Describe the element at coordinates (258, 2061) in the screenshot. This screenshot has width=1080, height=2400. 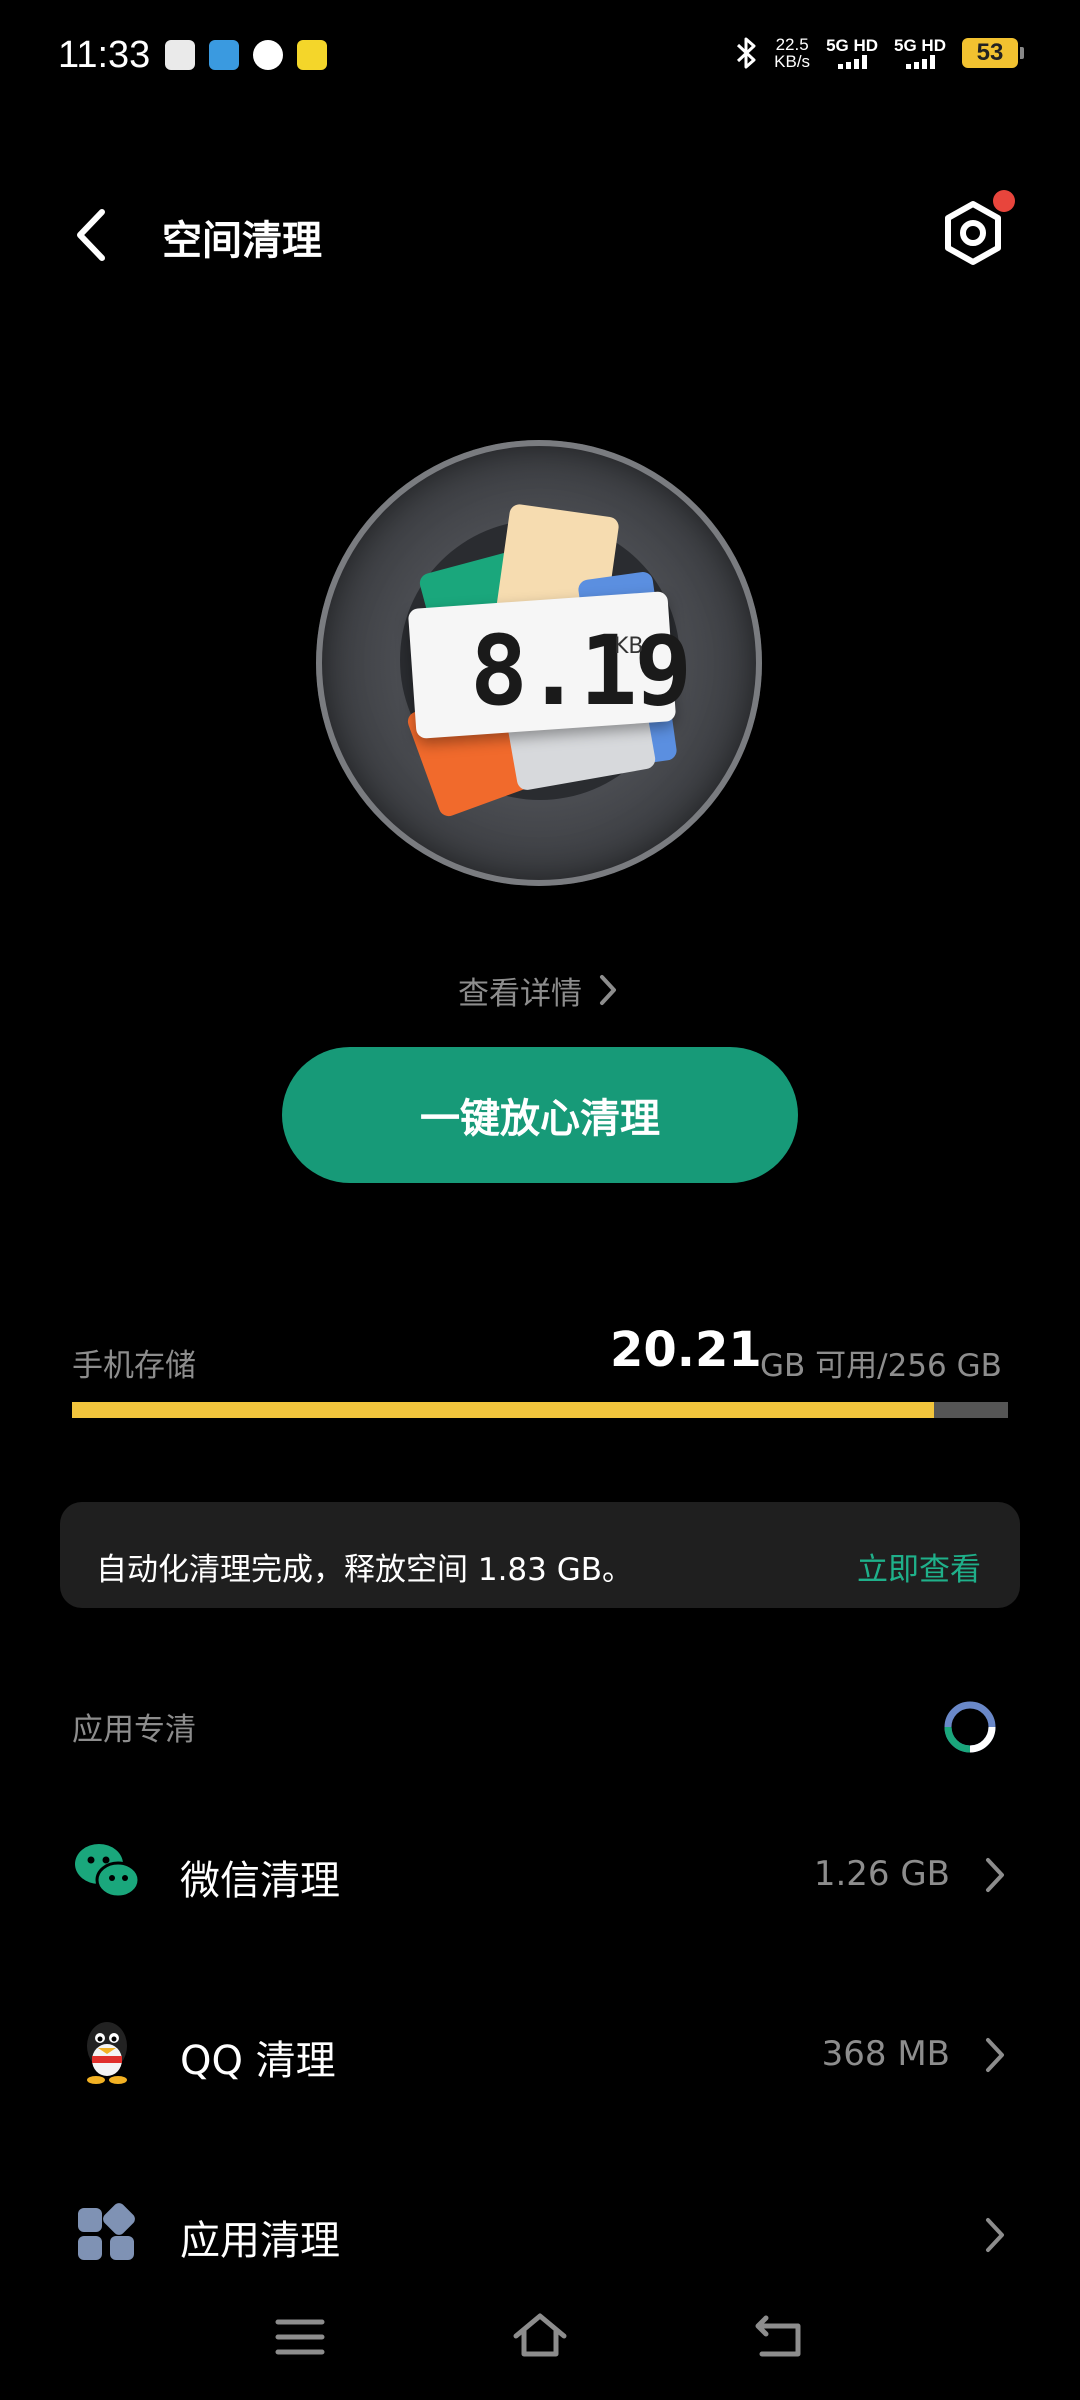
I see `list-item-label: QQ 清理` at that location.